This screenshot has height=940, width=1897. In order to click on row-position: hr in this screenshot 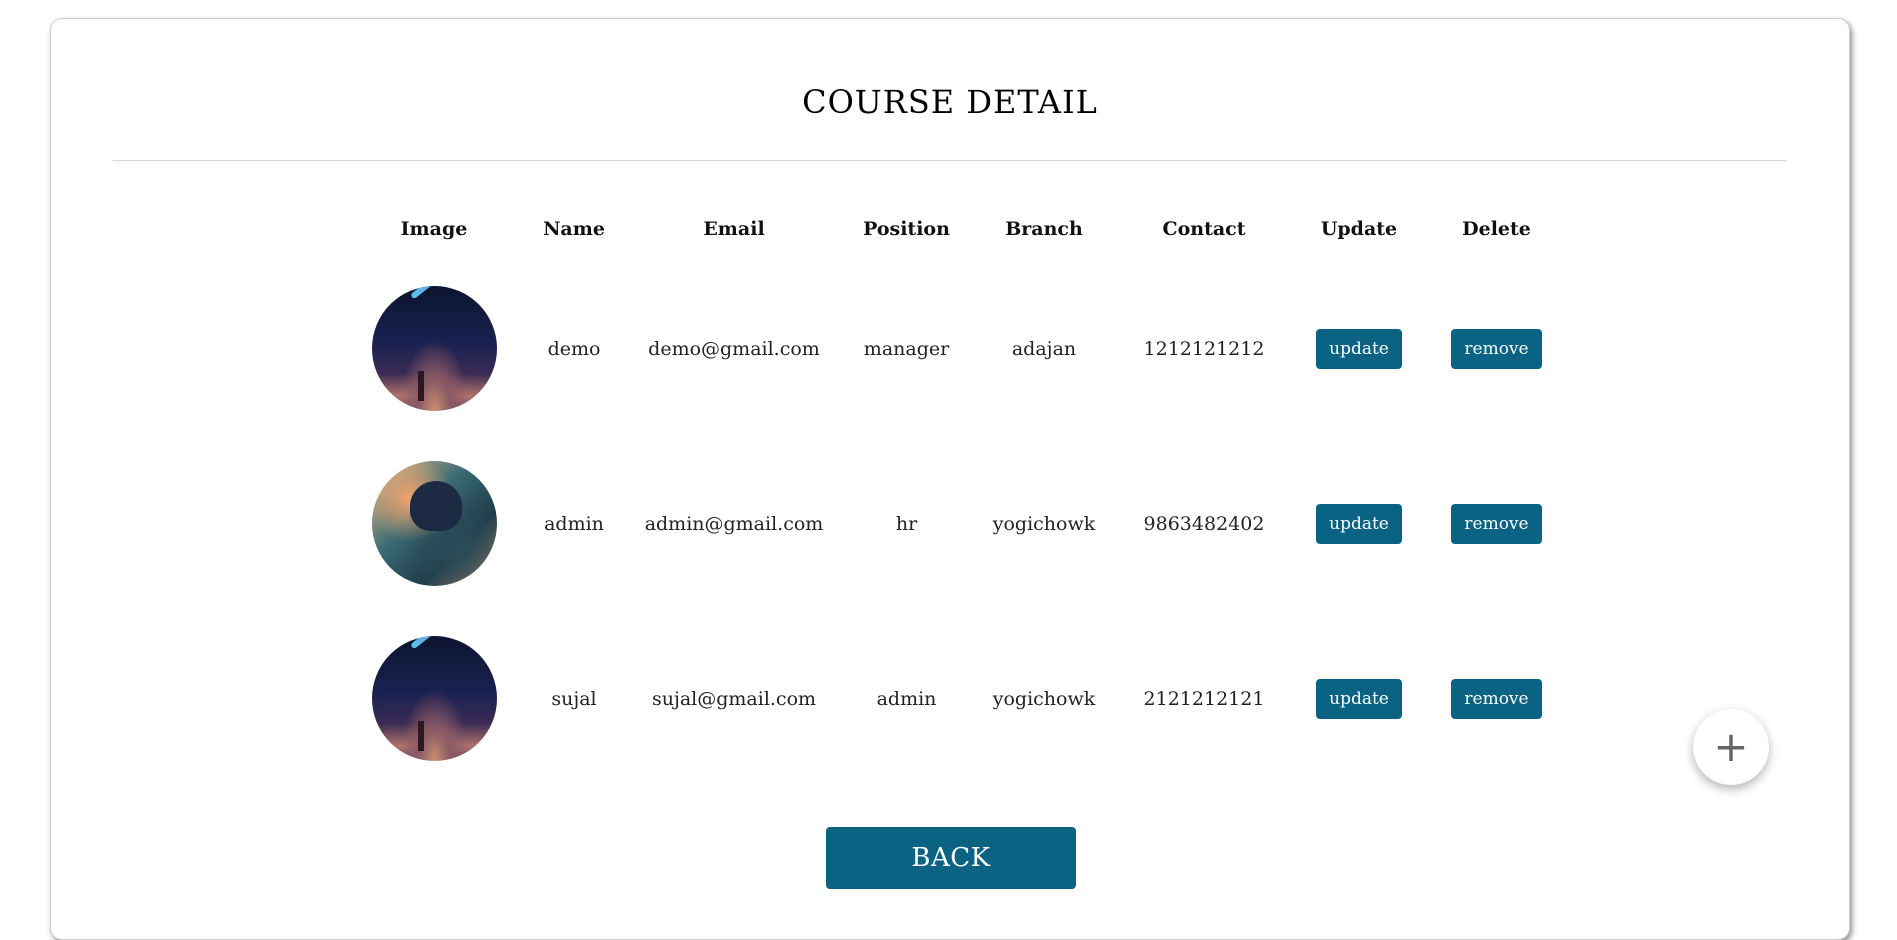, I will do `click(906, 523)`.